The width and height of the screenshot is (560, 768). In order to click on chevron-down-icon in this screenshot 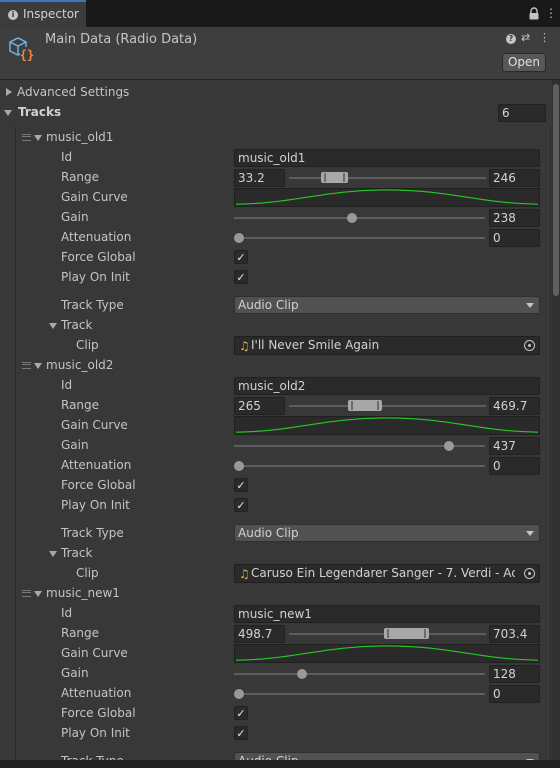, I will do `click(530, 533)`.